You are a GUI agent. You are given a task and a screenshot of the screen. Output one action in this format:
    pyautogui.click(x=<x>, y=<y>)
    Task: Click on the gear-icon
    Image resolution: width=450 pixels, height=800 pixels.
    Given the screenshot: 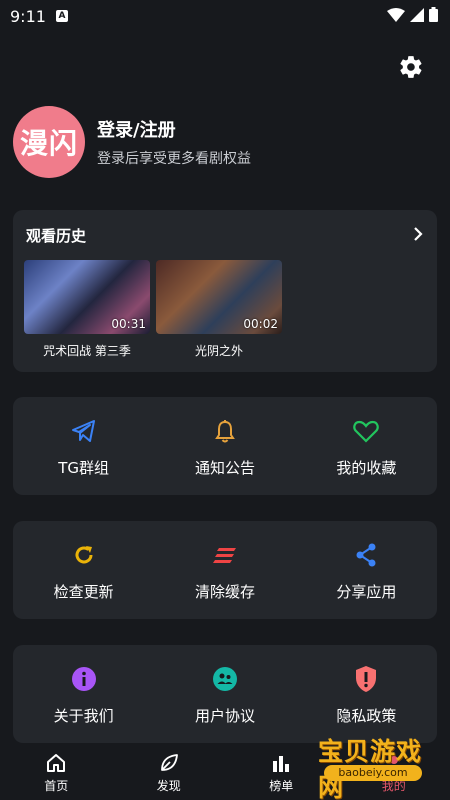 What is the action you would take?
    pyautogui.click(x=411, y=69)
    